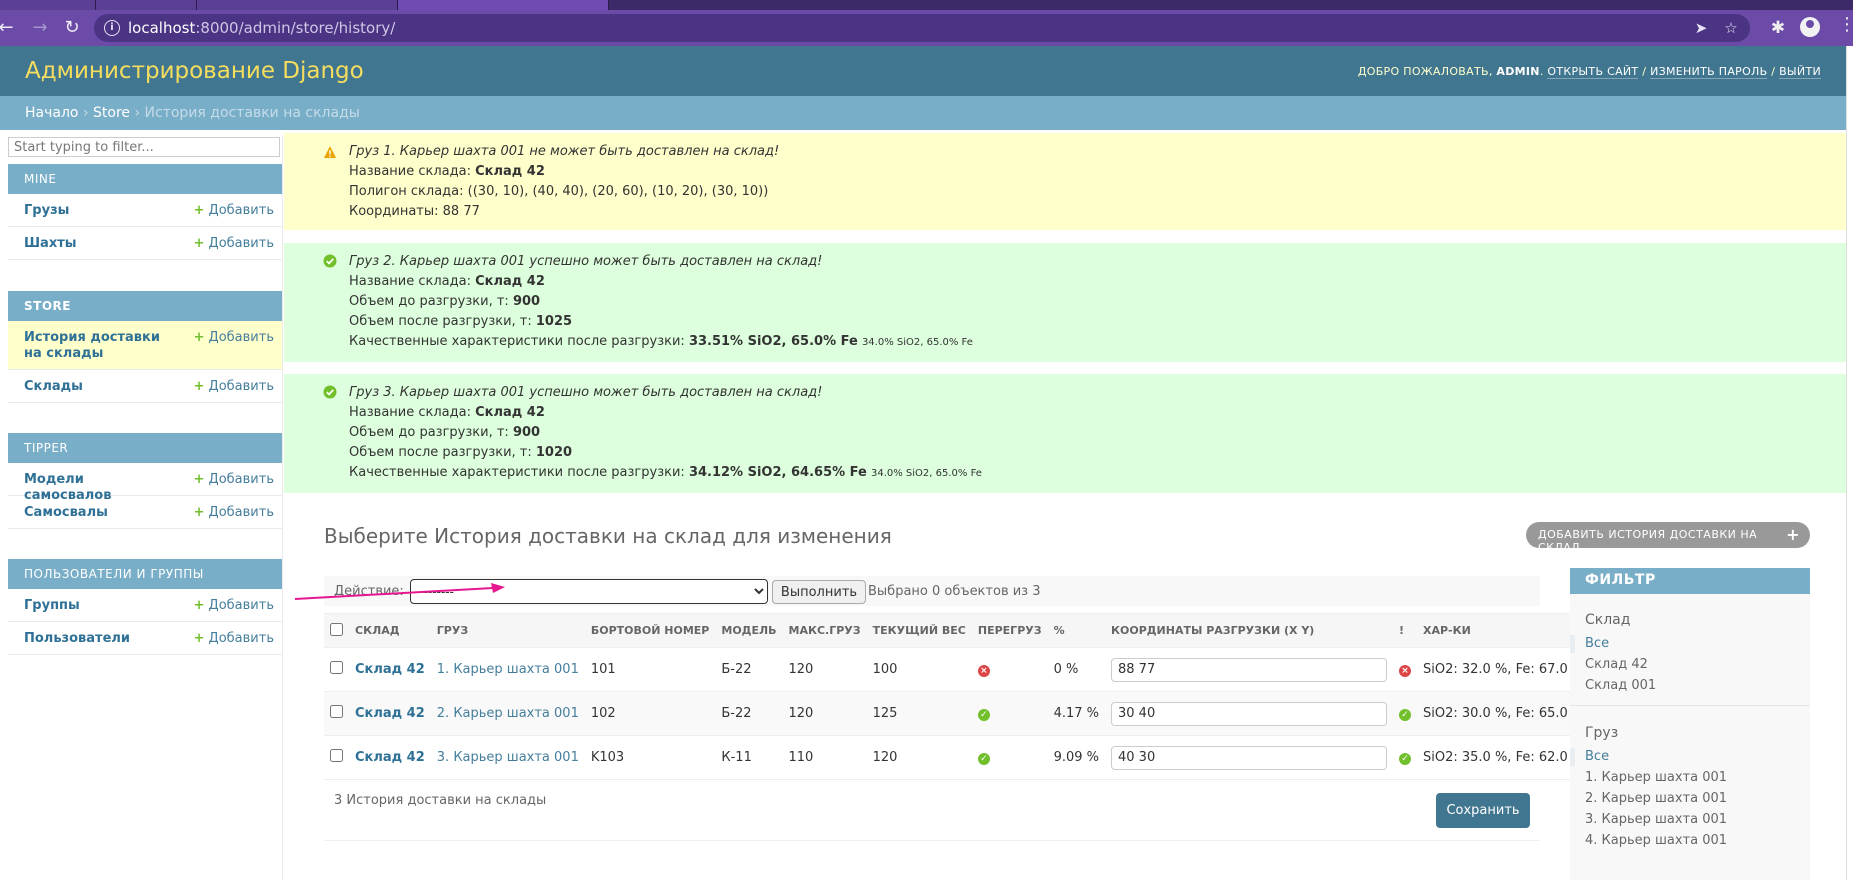 The height and width of the screenshot is (880, 1853). Describe the element at coordinates (330, 261) in the screenshot. I see `success-check-icon` at that location.